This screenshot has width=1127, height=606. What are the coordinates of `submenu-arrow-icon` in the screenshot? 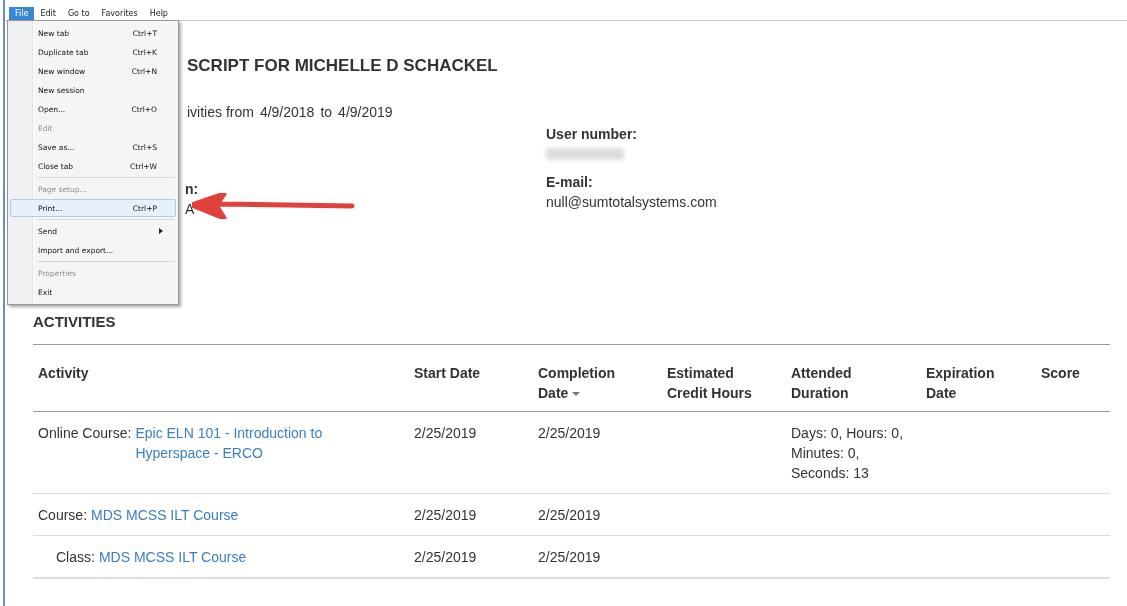 It's located at (161, 231).